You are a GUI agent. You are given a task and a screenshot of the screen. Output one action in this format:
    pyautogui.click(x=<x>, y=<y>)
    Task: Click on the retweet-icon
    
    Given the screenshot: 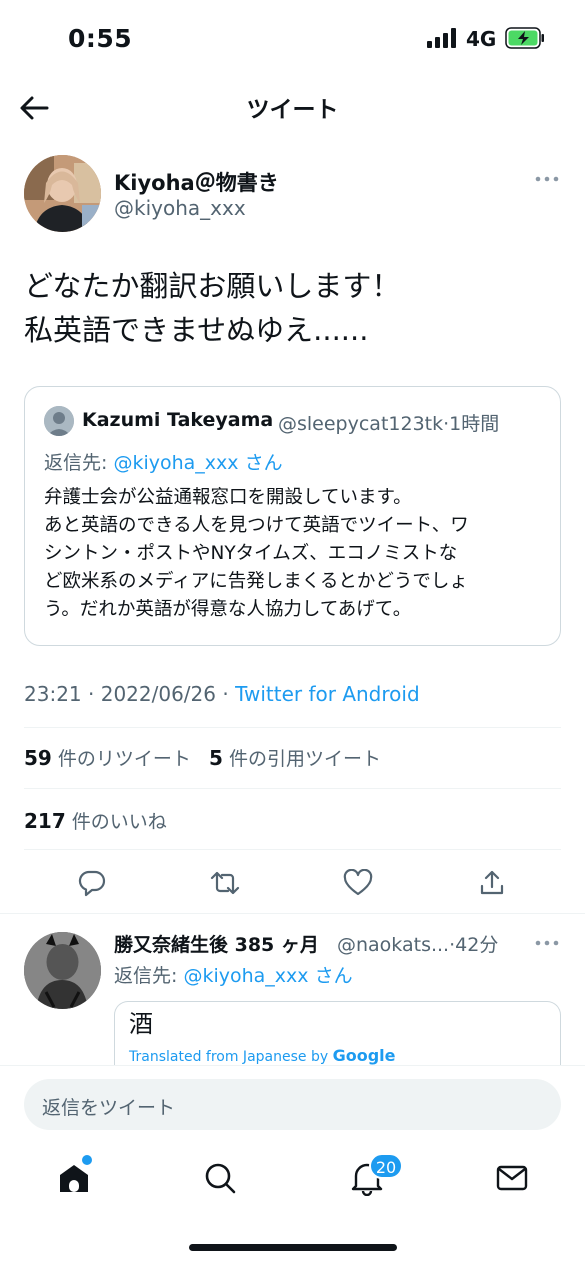 What is the action you would take?
    pyautogui.click(x=225, y=883)
    